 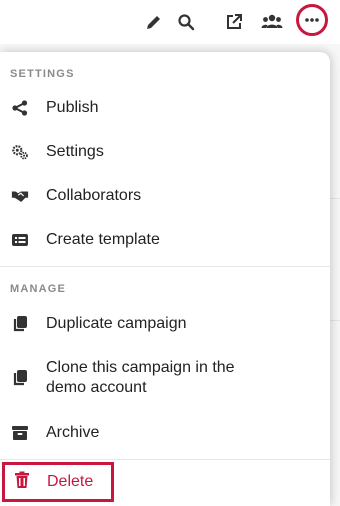 I want to click on menu-item-archive: Archive, so click(x=165, y=433).